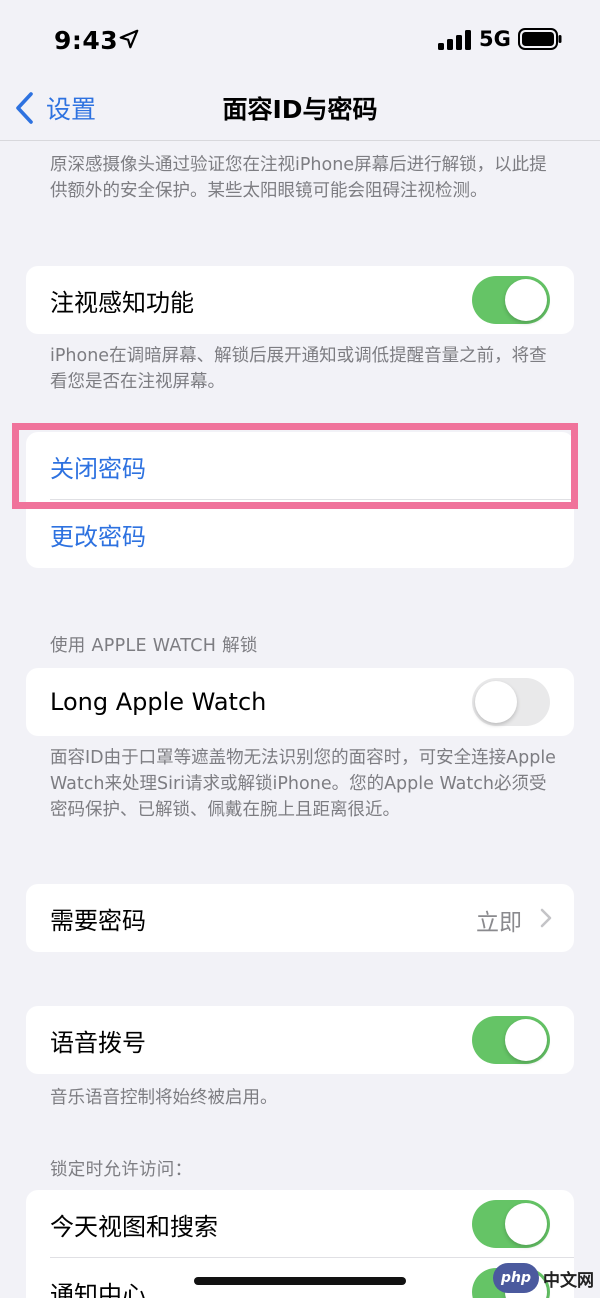  I want to click on apple-watch-row: Long Apple Watch, so click(300, 702).